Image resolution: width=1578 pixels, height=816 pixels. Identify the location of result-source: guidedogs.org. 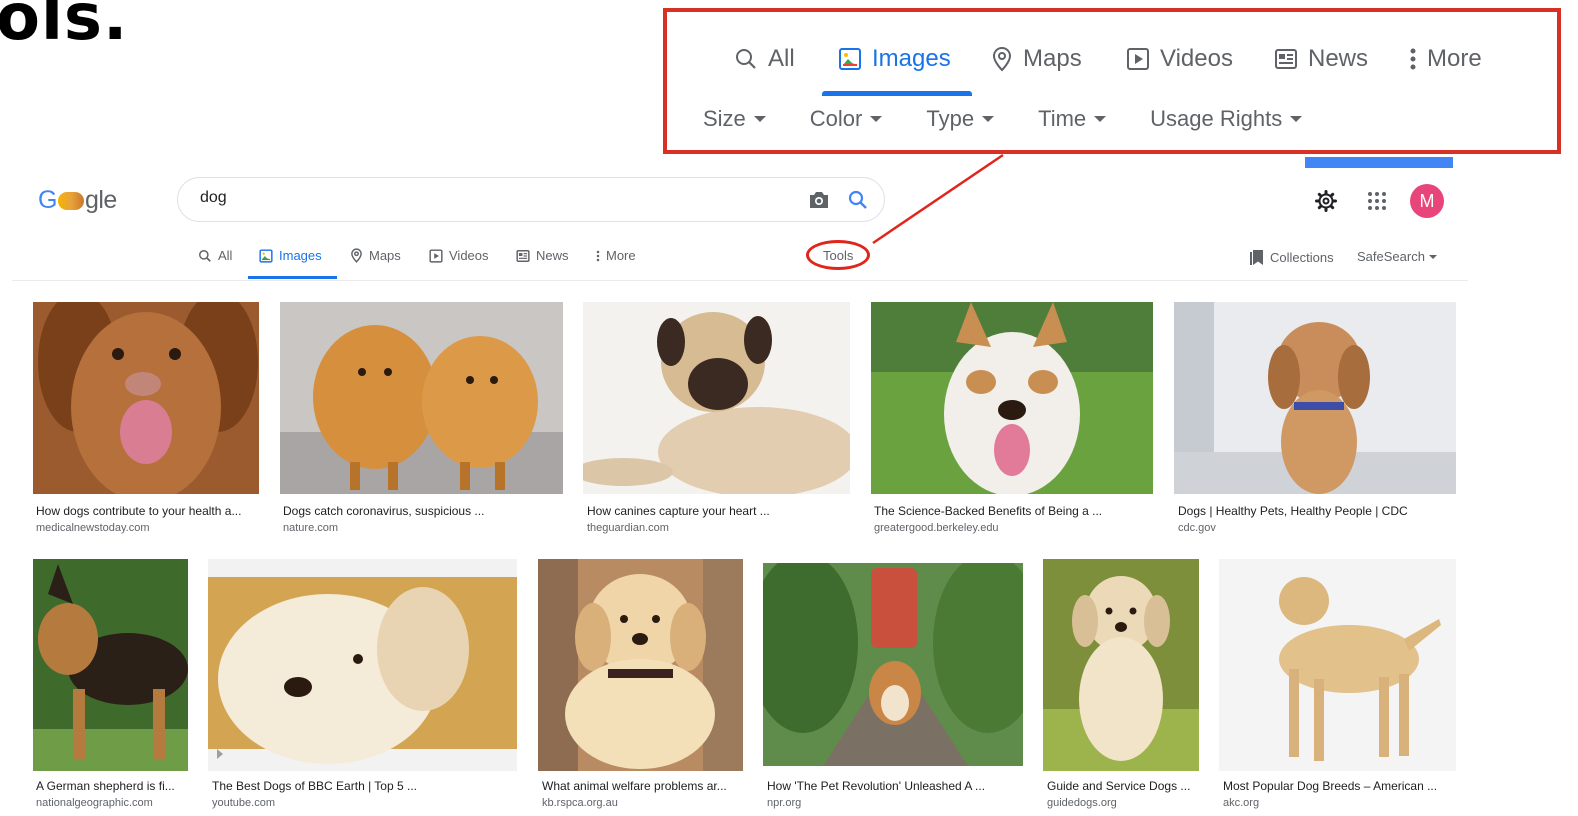
(1082, 803).